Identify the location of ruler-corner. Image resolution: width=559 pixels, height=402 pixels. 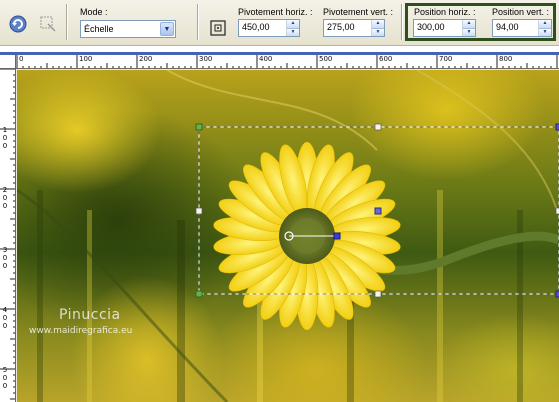
(8, 62).